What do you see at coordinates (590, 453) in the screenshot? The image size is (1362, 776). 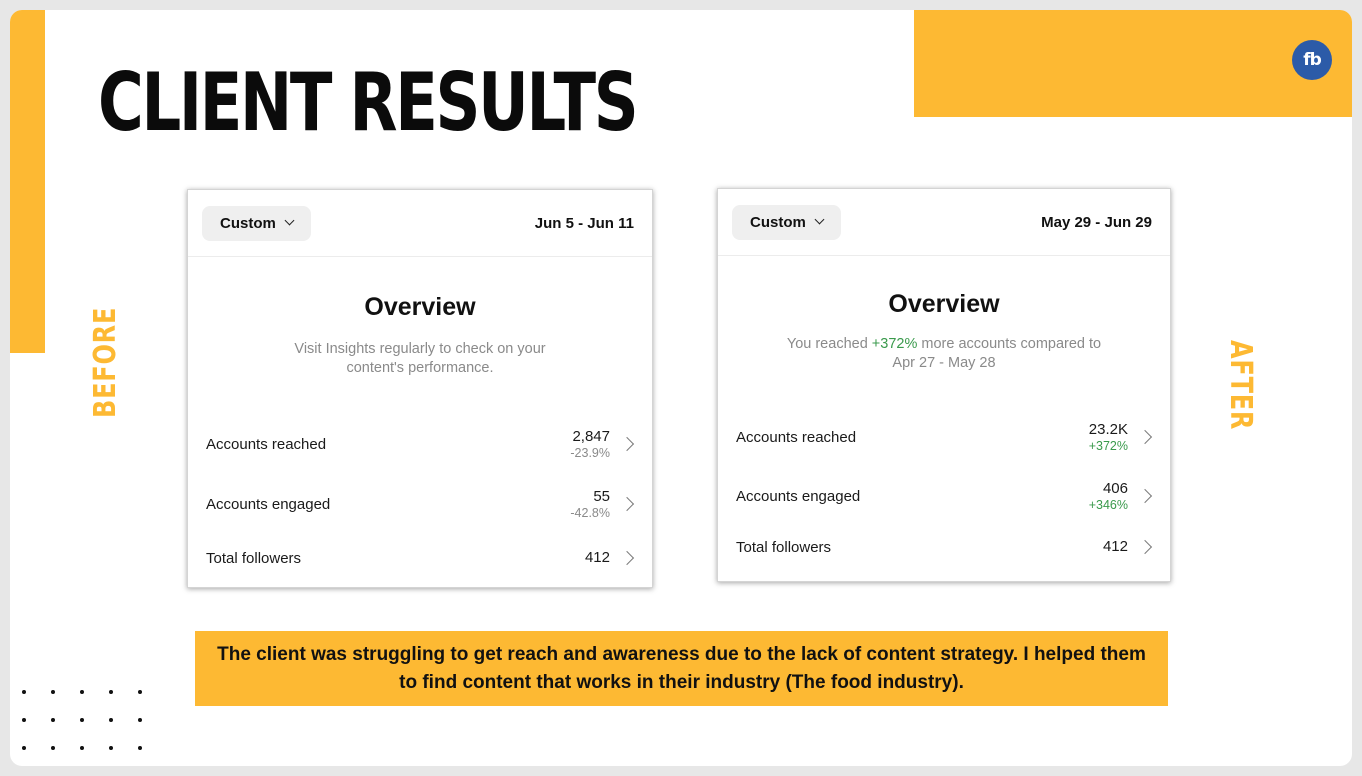 I see `metric-delta: -23.9%` at bounding box center [590, 453].